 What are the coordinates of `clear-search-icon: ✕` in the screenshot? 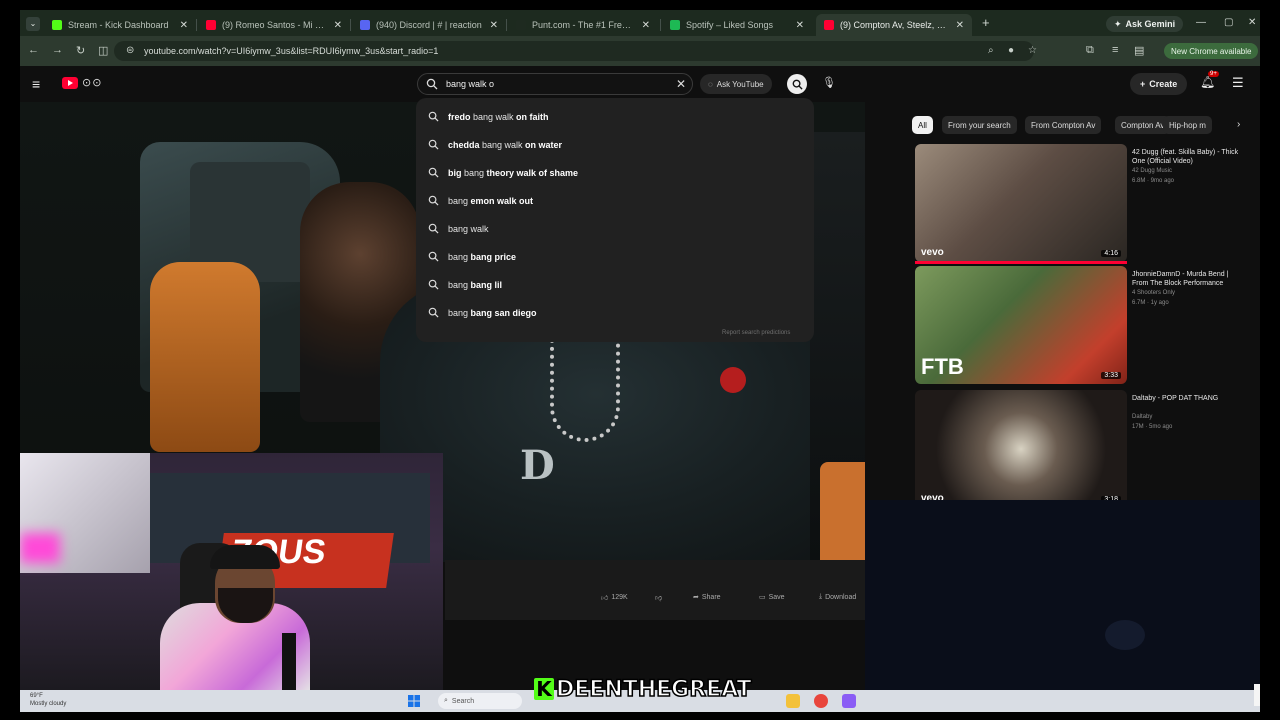 It's located at (681, 84).